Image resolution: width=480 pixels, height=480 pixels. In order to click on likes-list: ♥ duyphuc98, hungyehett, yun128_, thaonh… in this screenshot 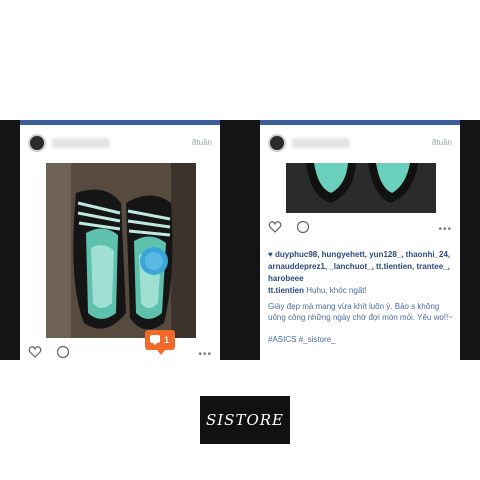, I will do `click(361, 267)`.